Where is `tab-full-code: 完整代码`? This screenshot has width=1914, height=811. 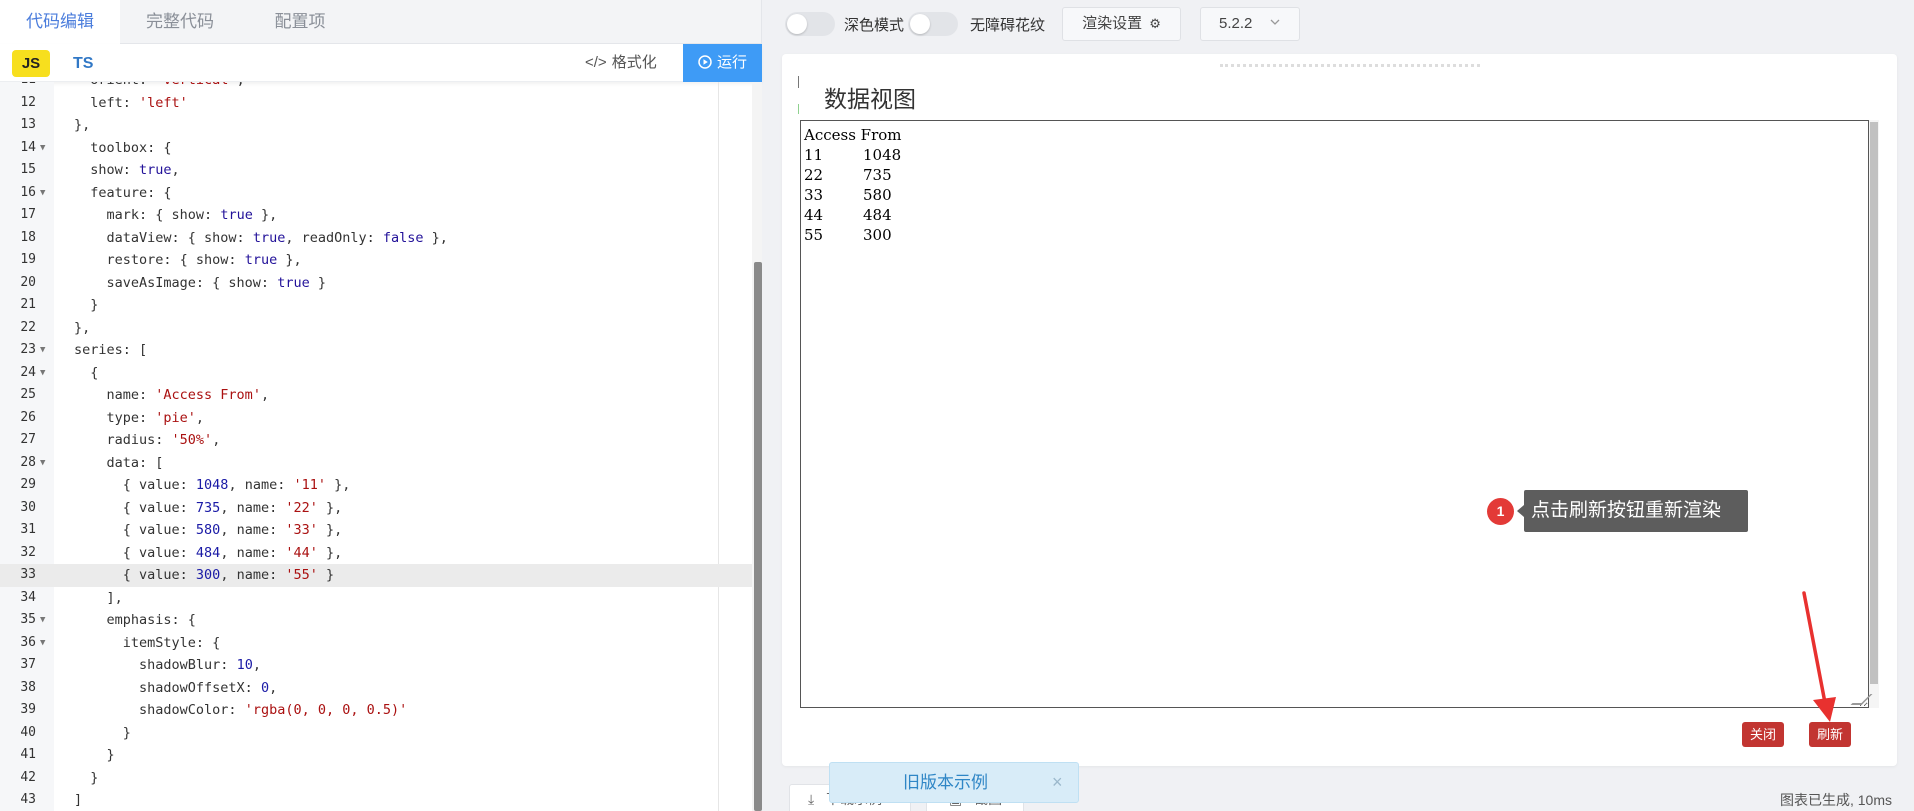
tab-full-code: 完整代码 is located at coordinates (180, 22).